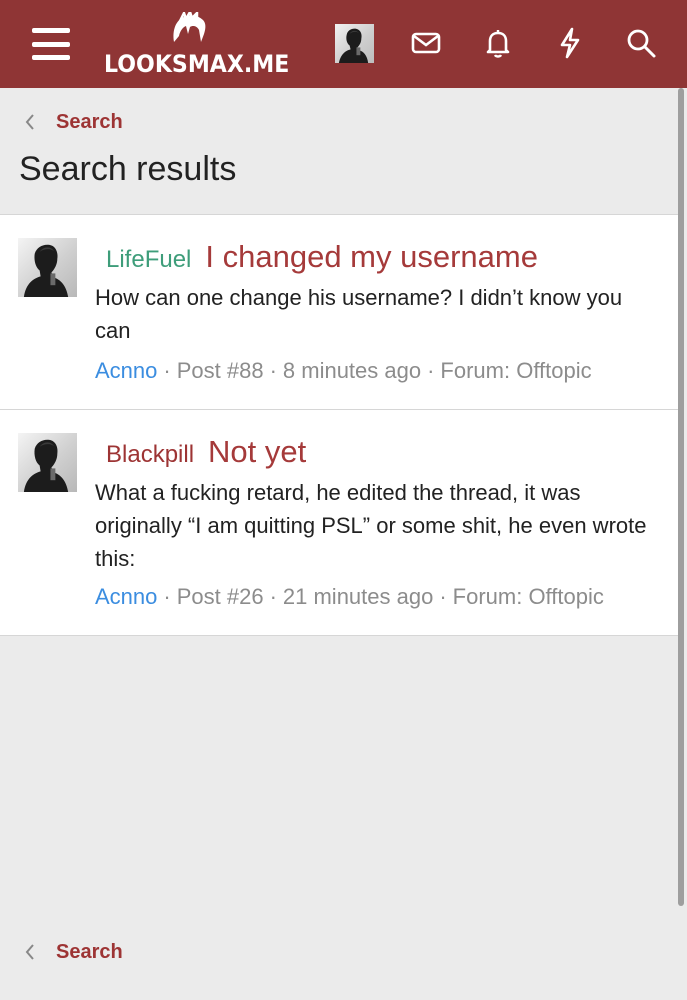 This screenshot has width=687, height=1000. Describe the element at coordinates (426, 43) in the screenshot. I see `mail-icon` at that location.